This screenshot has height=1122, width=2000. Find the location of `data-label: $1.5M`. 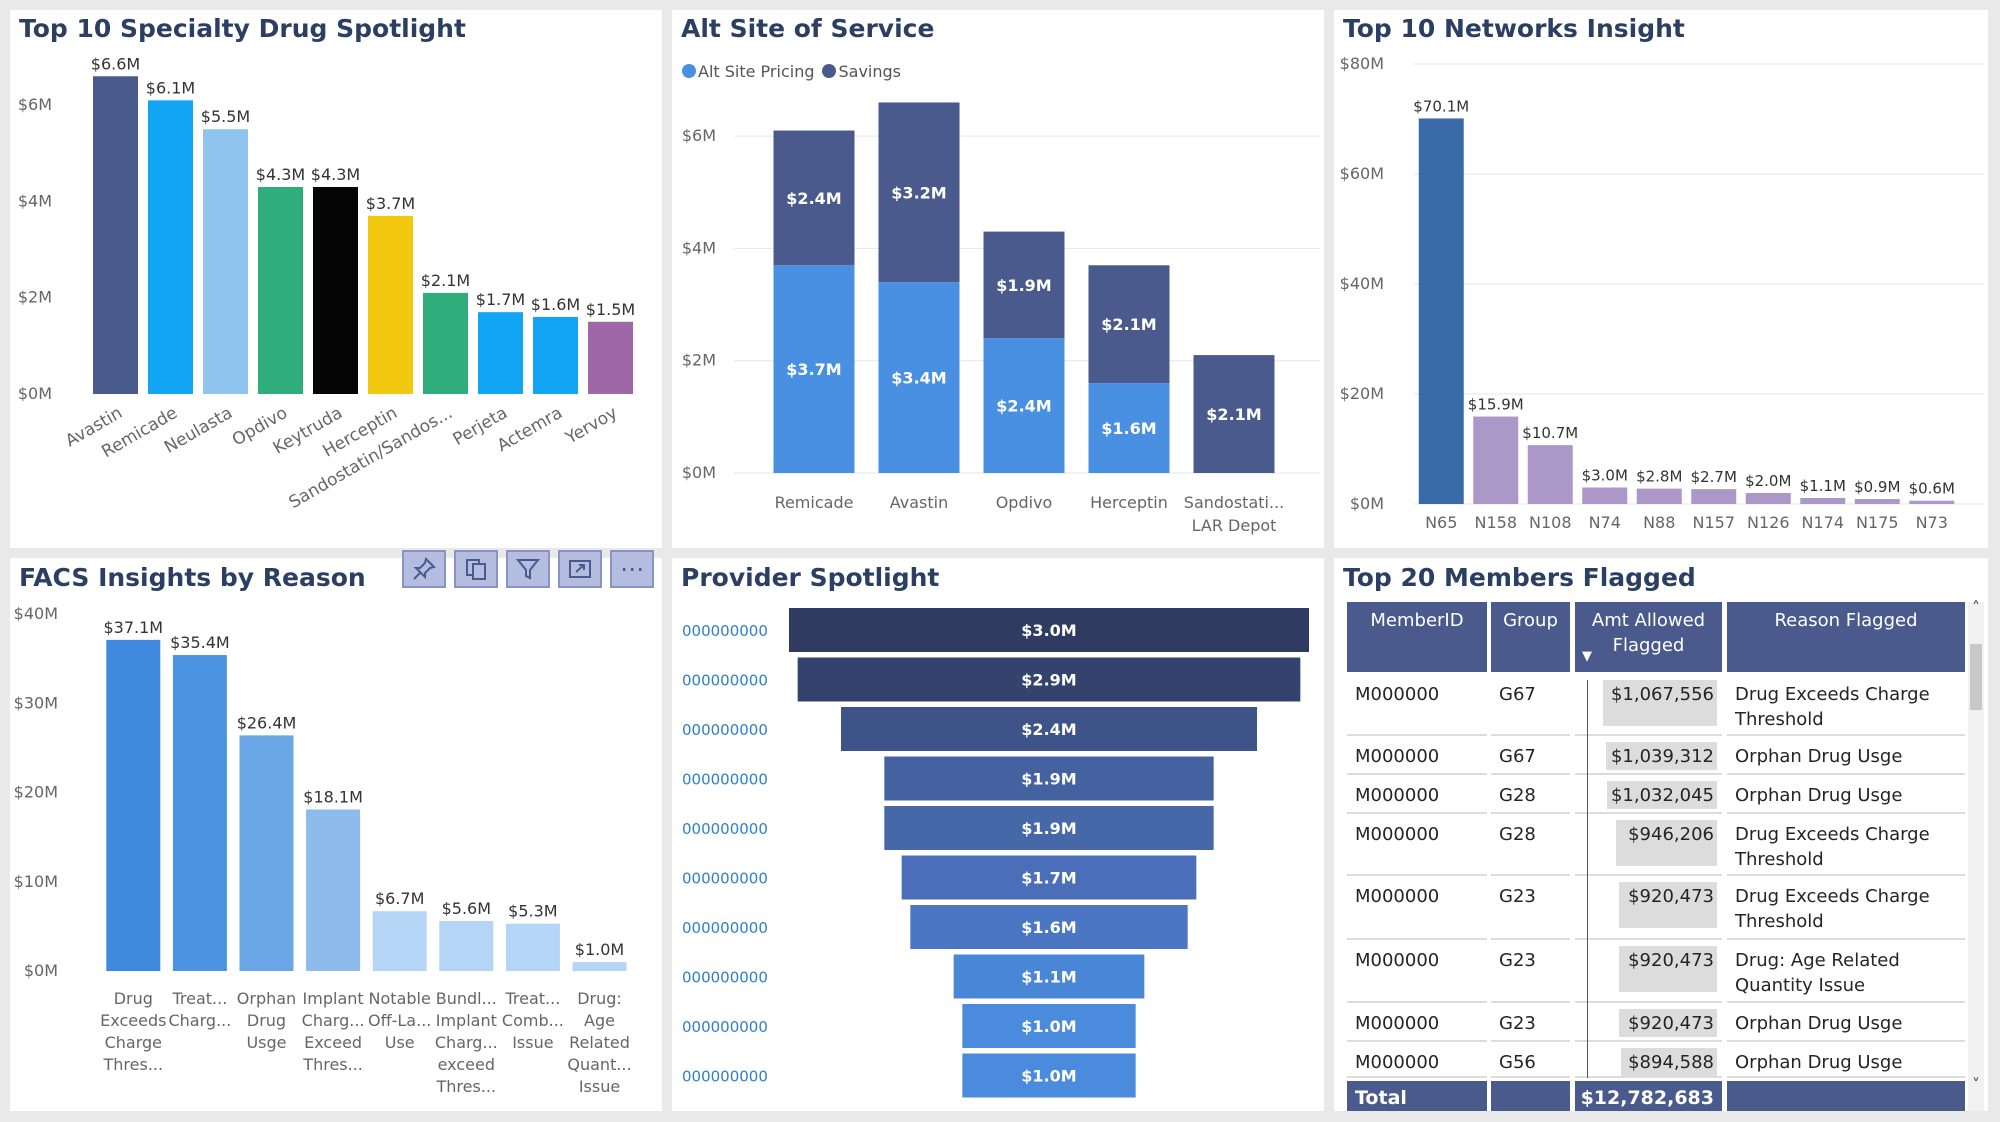

data-label: $1.5M is located at coordinates (610, 309).